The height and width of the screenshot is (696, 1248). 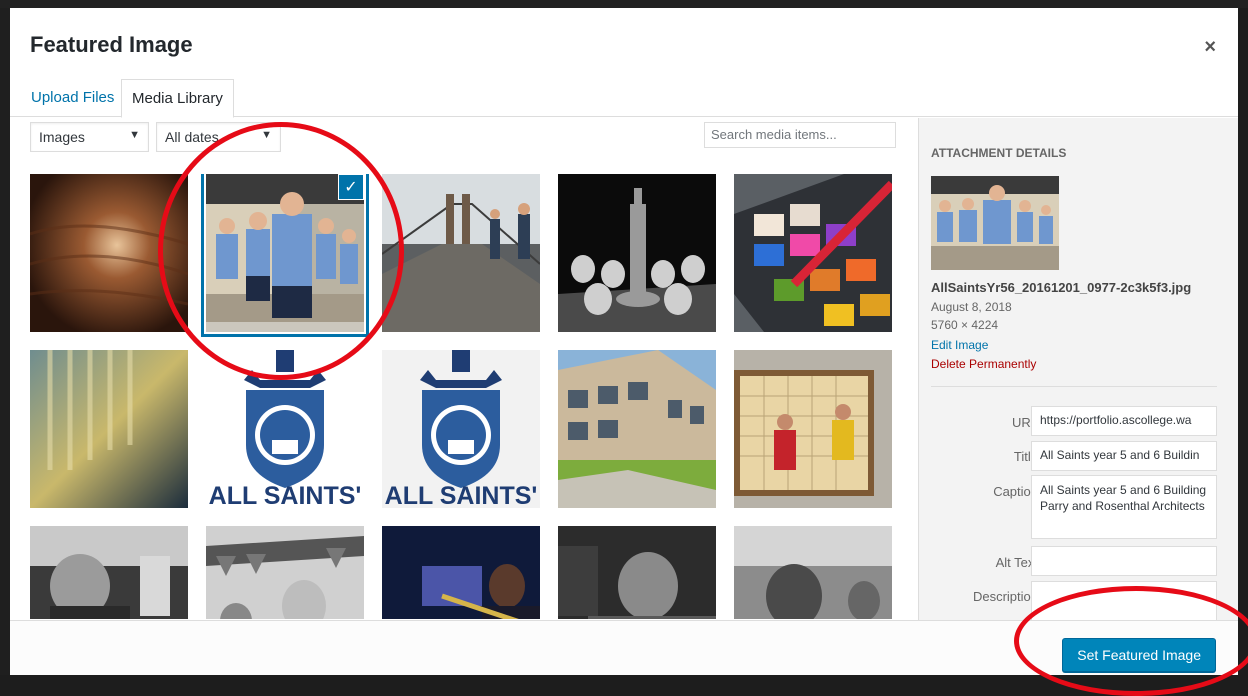 I want to click on media-thumb-girls-class, so click(x=285, y=572).